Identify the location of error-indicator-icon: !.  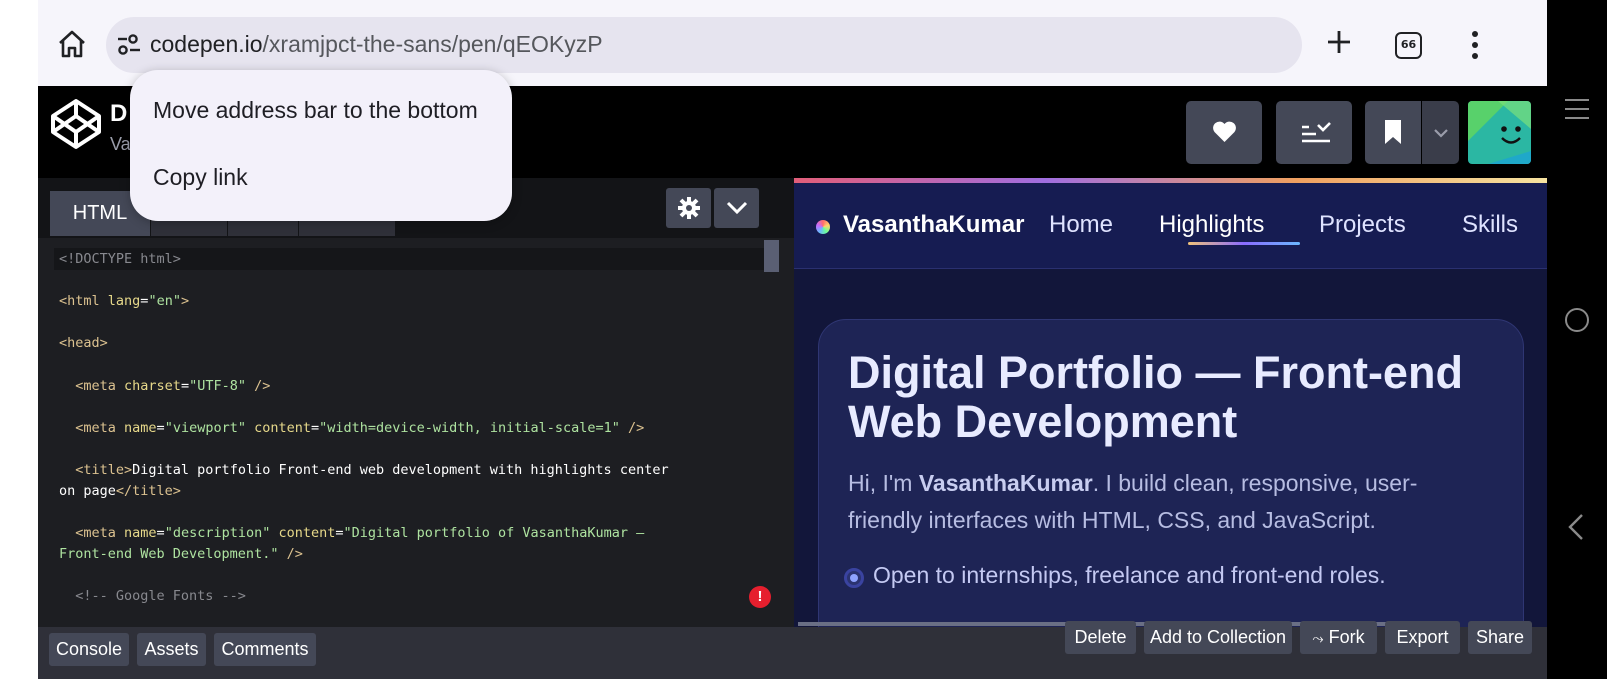
(760, 597).